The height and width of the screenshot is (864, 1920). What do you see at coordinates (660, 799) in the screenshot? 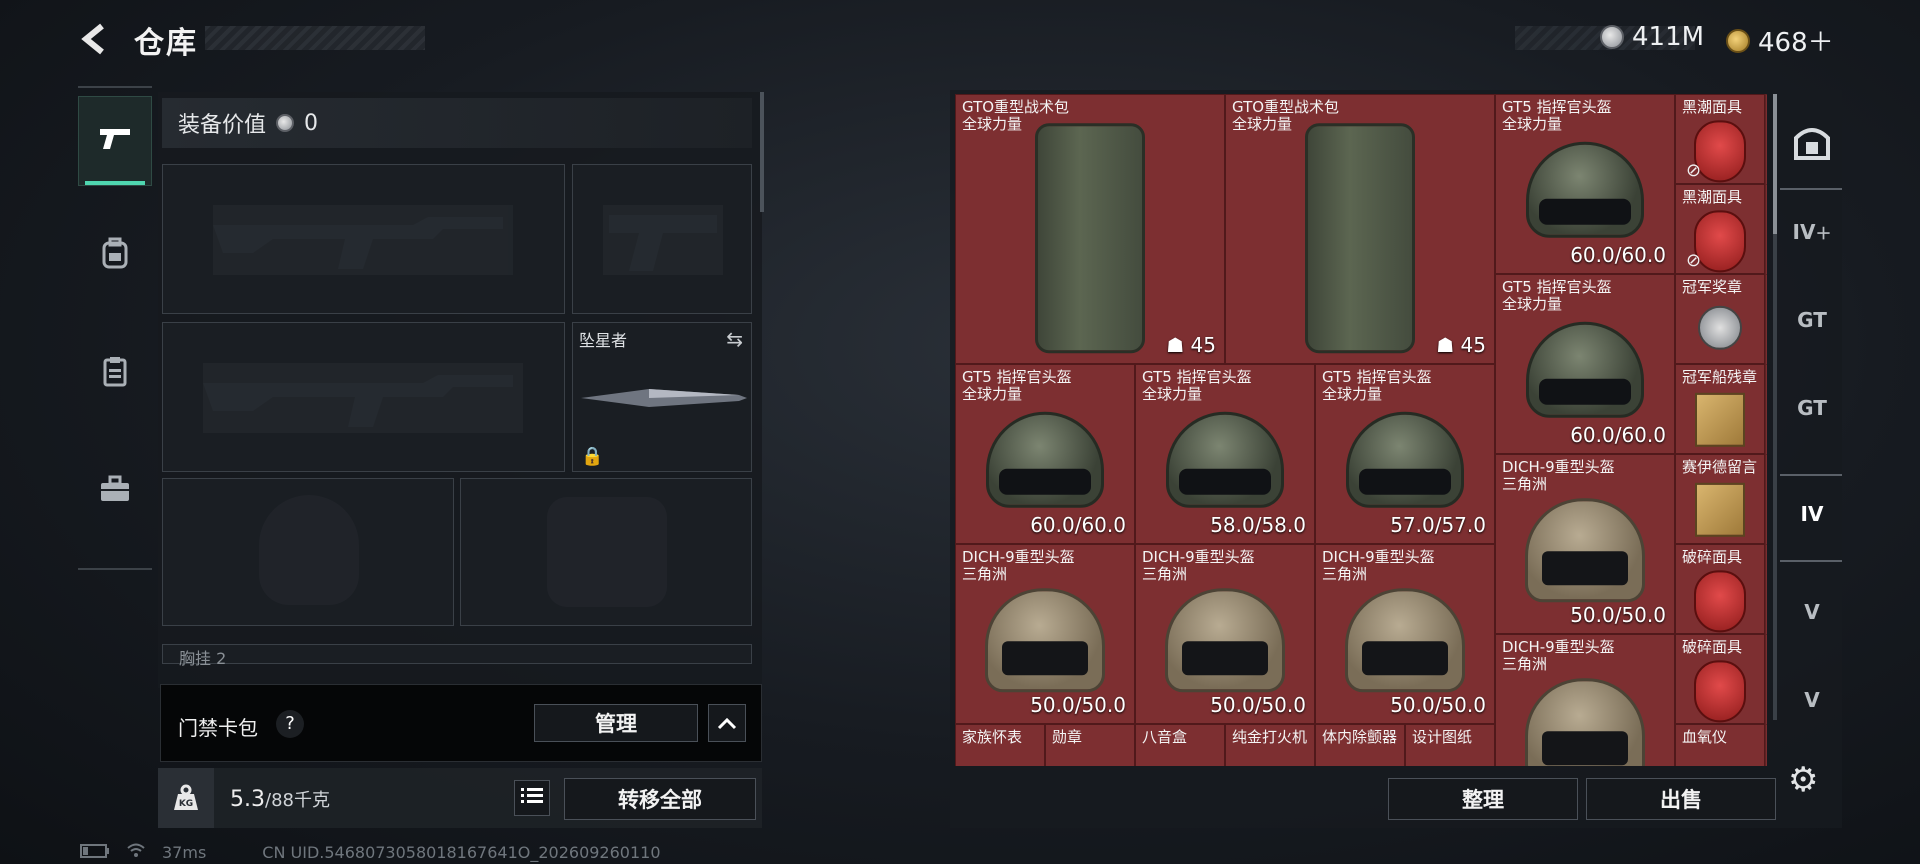
I see `transfer-all-button: 转移全部` at bounding box center [660, 799].